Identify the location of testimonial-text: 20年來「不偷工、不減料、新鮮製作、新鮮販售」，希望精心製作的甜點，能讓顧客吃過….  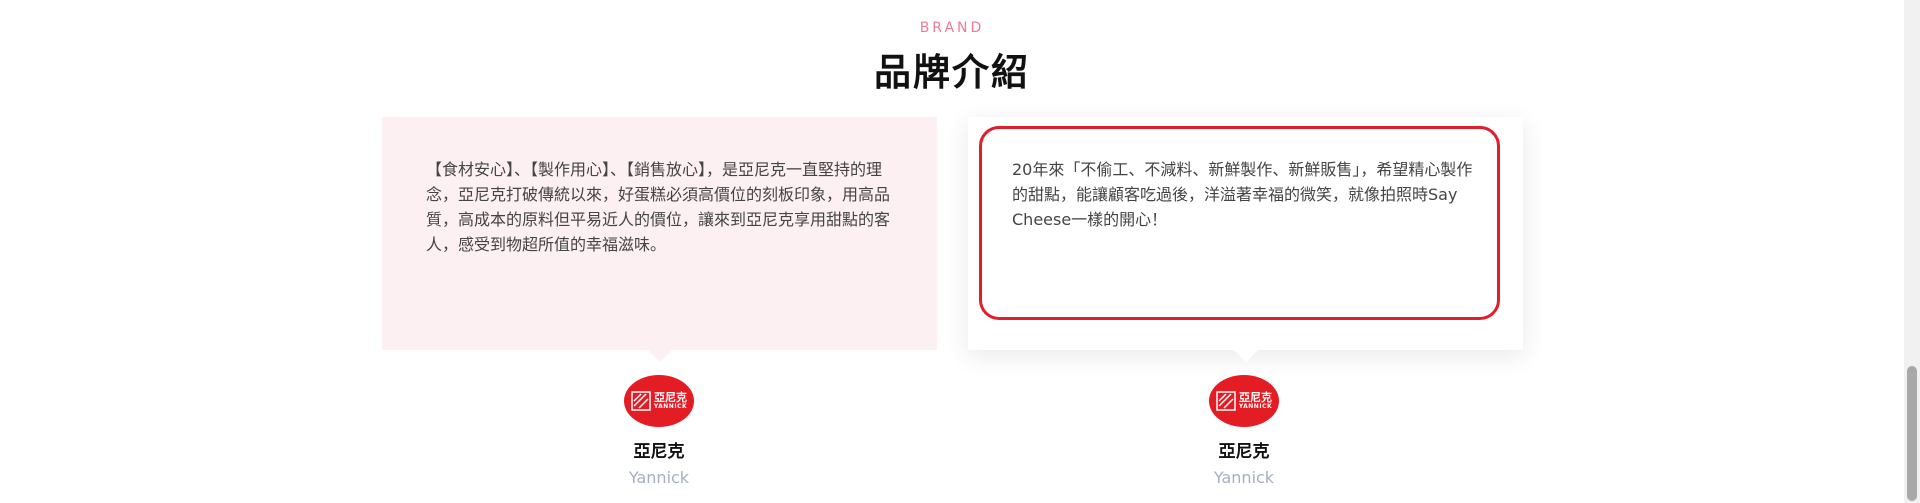
(1242, 194).